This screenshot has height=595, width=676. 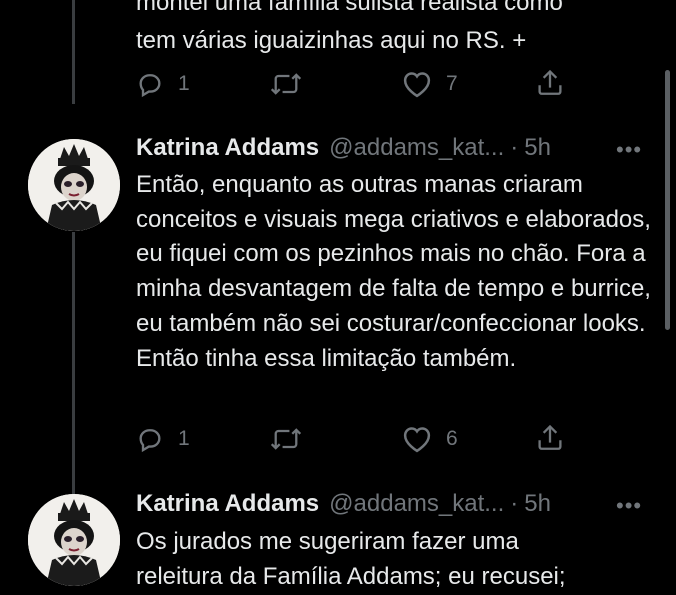 What do you see at coordinates (73, 52) in the screenshot?
I see `thread-line-top` at bounding box center [73, 52].